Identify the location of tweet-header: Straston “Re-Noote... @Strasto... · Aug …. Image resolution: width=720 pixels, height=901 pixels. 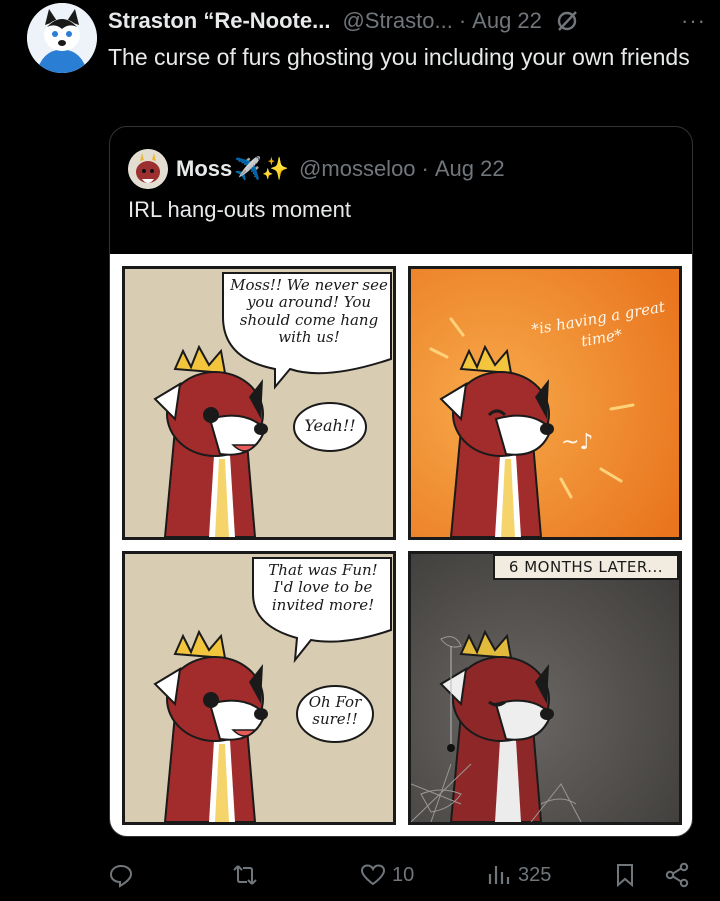
(407, 21).